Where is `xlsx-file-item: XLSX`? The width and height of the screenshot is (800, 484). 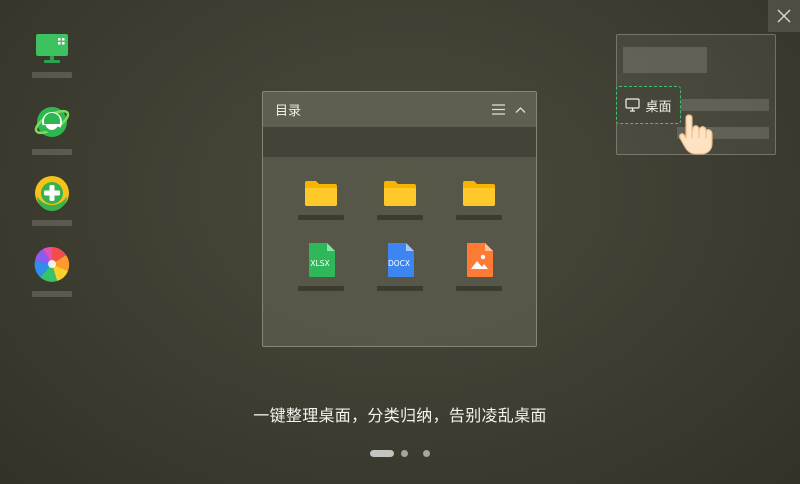 xlsx-file-item: XLSX is located at coordinates (320, 266).